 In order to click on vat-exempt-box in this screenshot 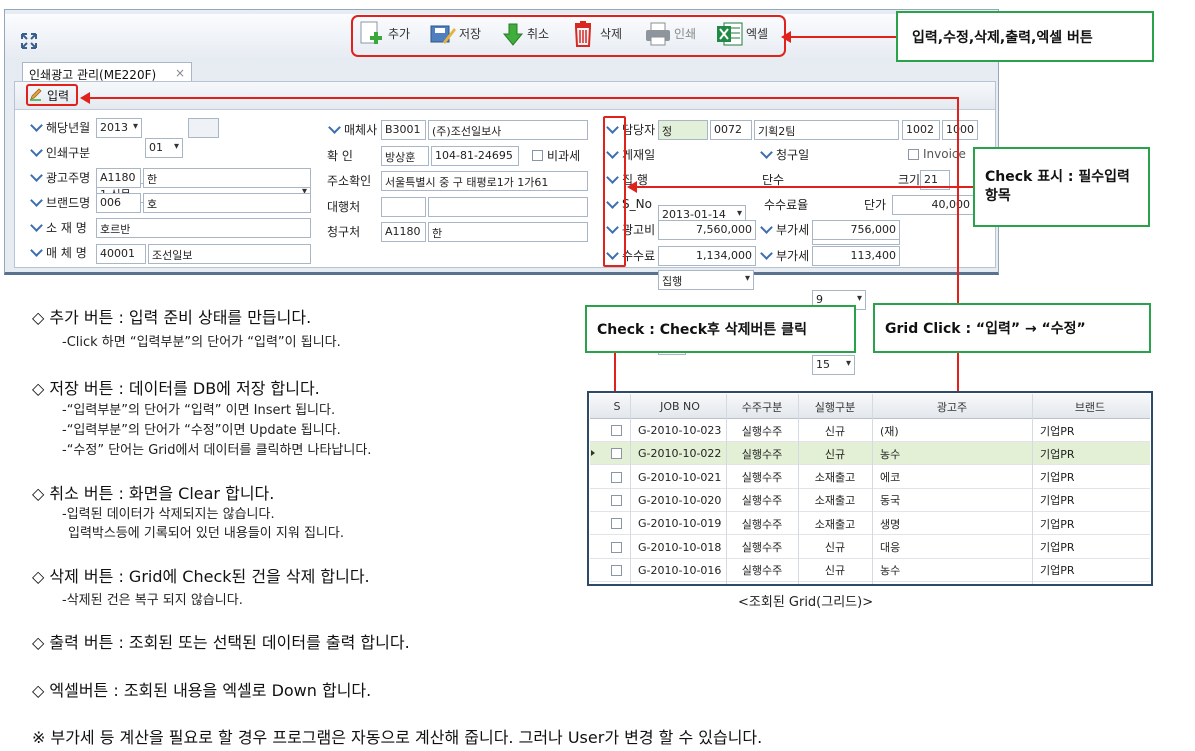, I will do `click(537, 155)`.